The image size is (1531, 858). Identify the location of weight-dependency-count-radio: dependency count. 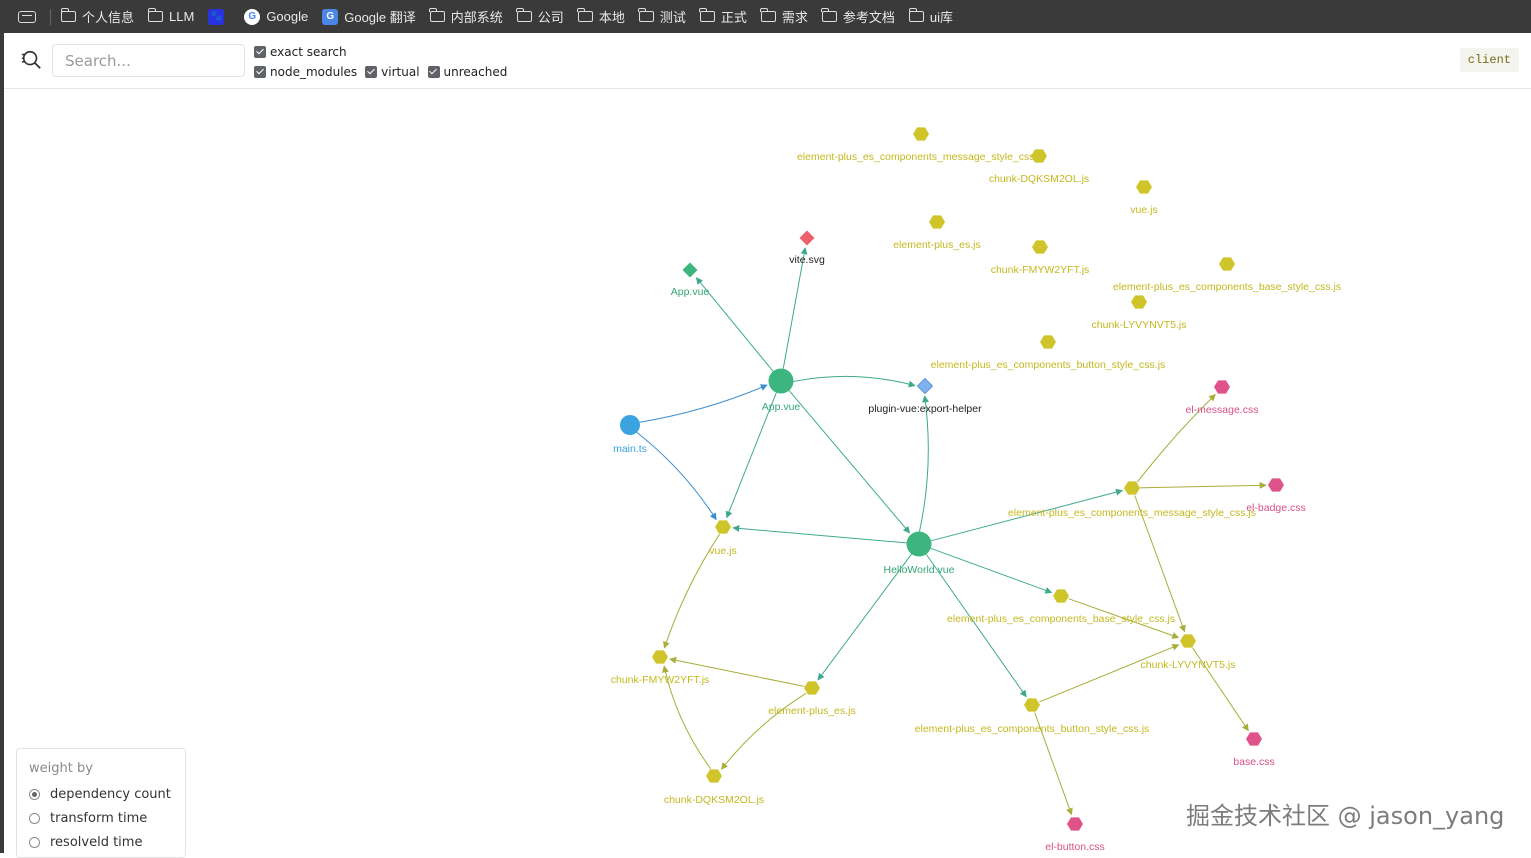
(101, 794).